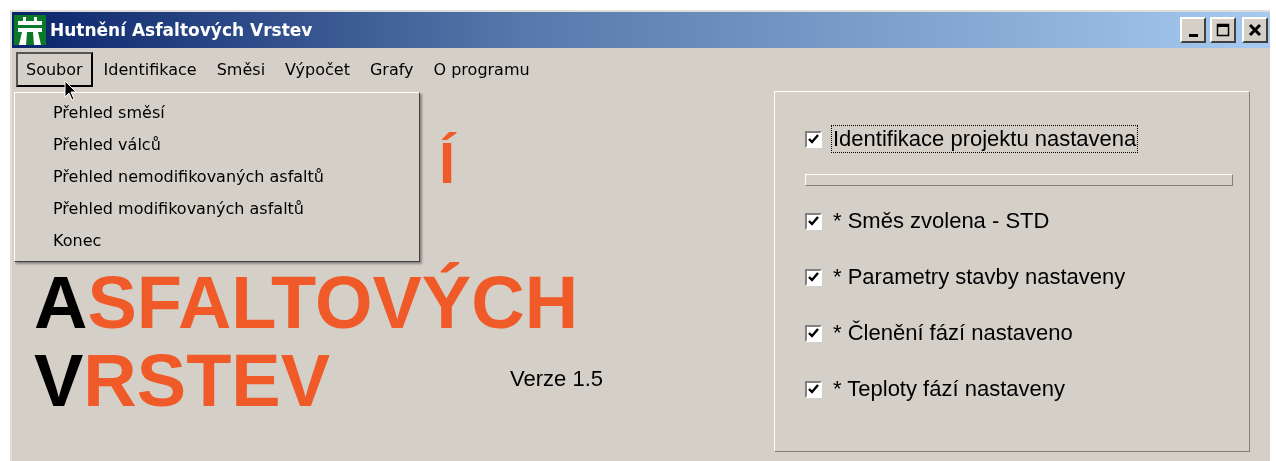 Image resolution: width=1276 pixels, height=461 pixels. Describe the element at coordinates (182, 30) in the screenshot. I see `window-title: Hutnění Asfaltových Vrstev` at that location.